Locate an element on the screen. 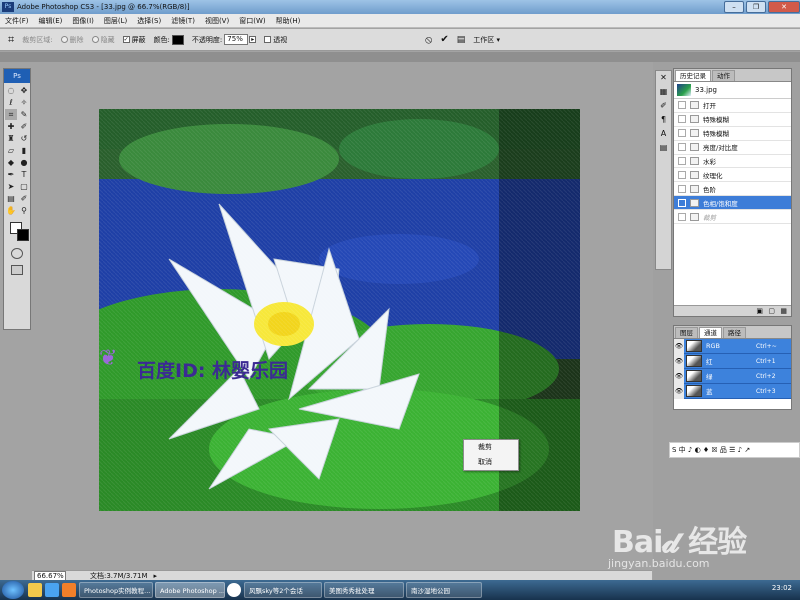 This screenshot has width=800, height=600. pen-tool-icon: ✒ is located at coordinates (11, 174).